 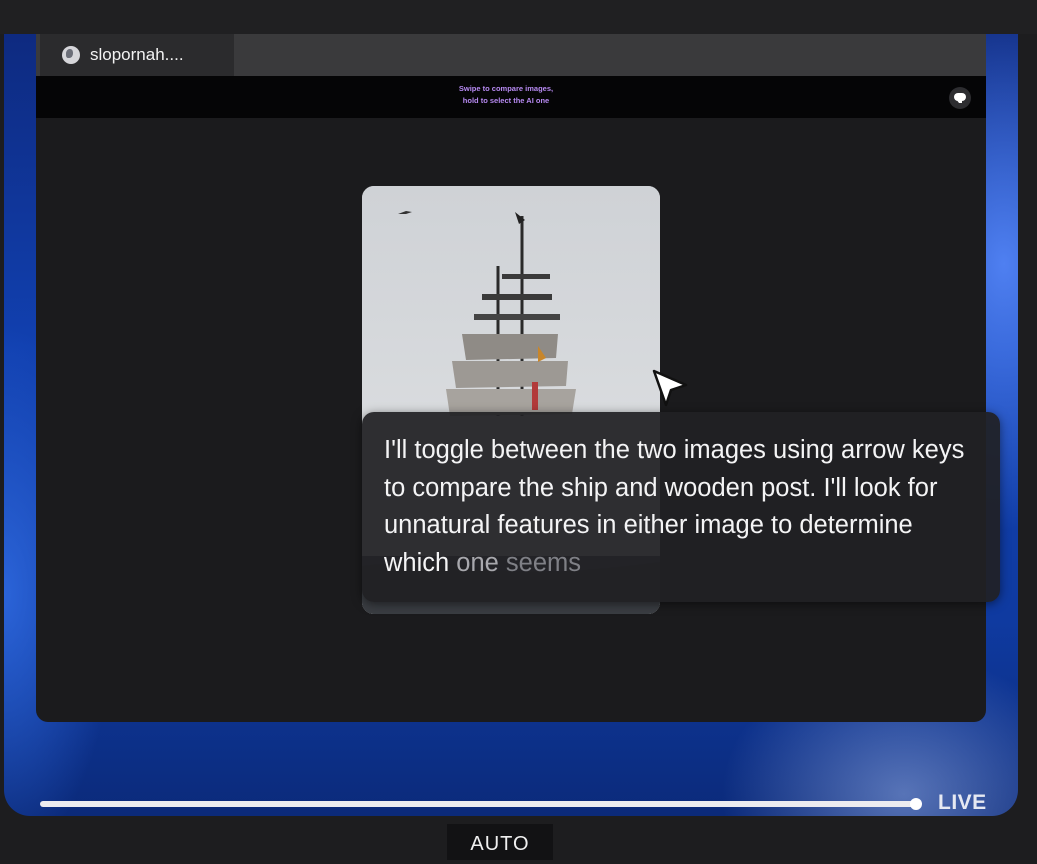 I want to click on chat-bubble-icon, so click(x=960, y=98).